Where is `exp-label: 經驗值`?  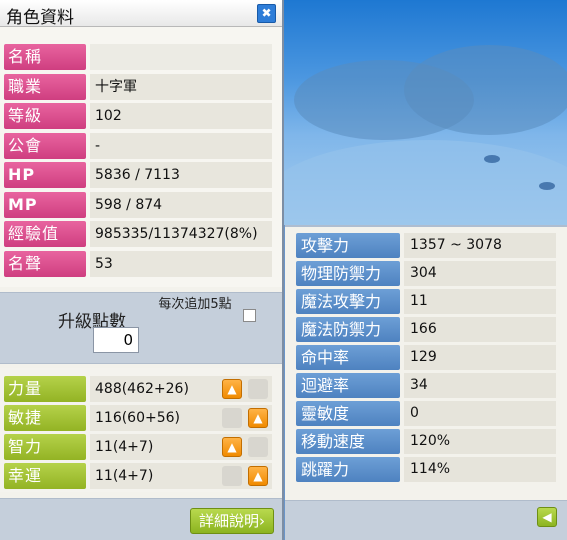
exp-label: 經驗值 is located at coordinates (45, 234).